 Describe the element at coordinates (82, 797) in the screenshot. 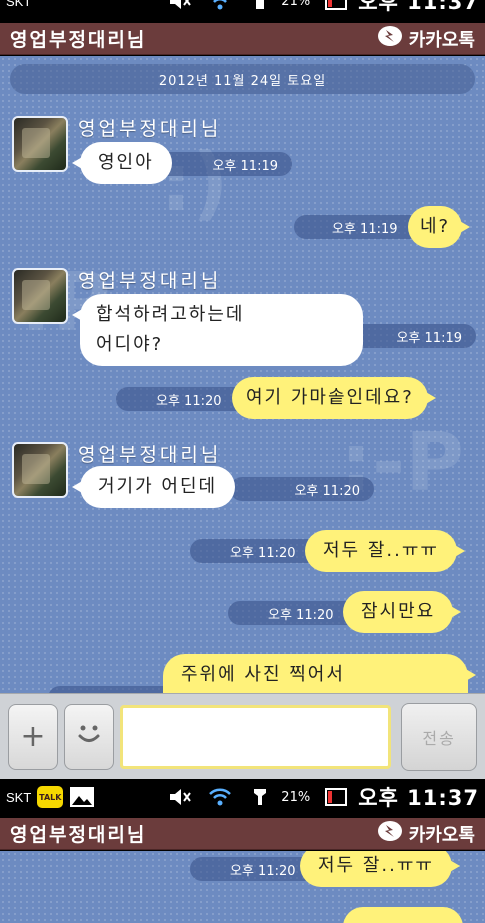

I see `gallery-icon` at that location.